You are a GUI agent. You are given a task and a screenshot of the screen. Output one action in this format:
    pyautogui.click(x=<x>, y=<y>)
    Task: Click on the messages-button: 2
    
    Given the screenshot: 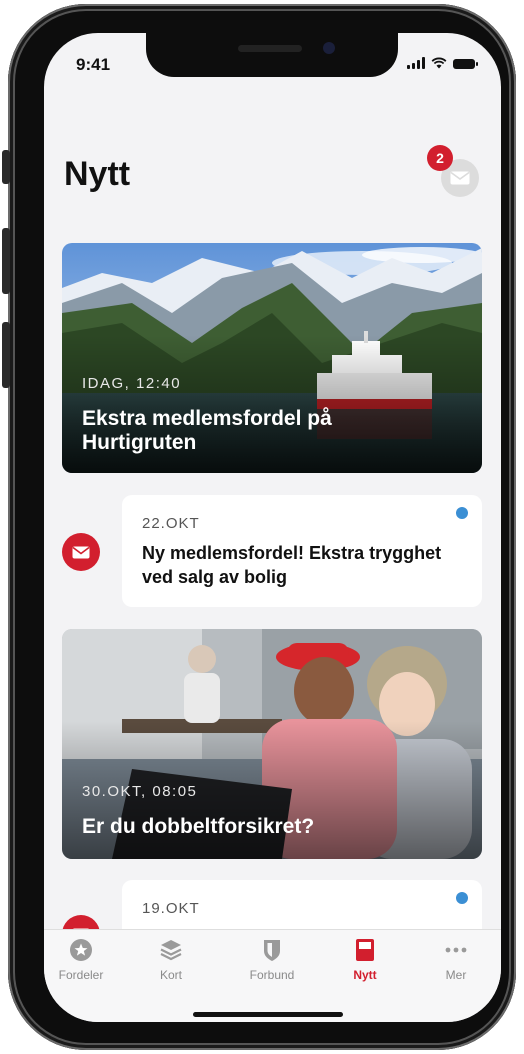 What is the action you would take?
    pyautogui.click(x=453, y=171)
    